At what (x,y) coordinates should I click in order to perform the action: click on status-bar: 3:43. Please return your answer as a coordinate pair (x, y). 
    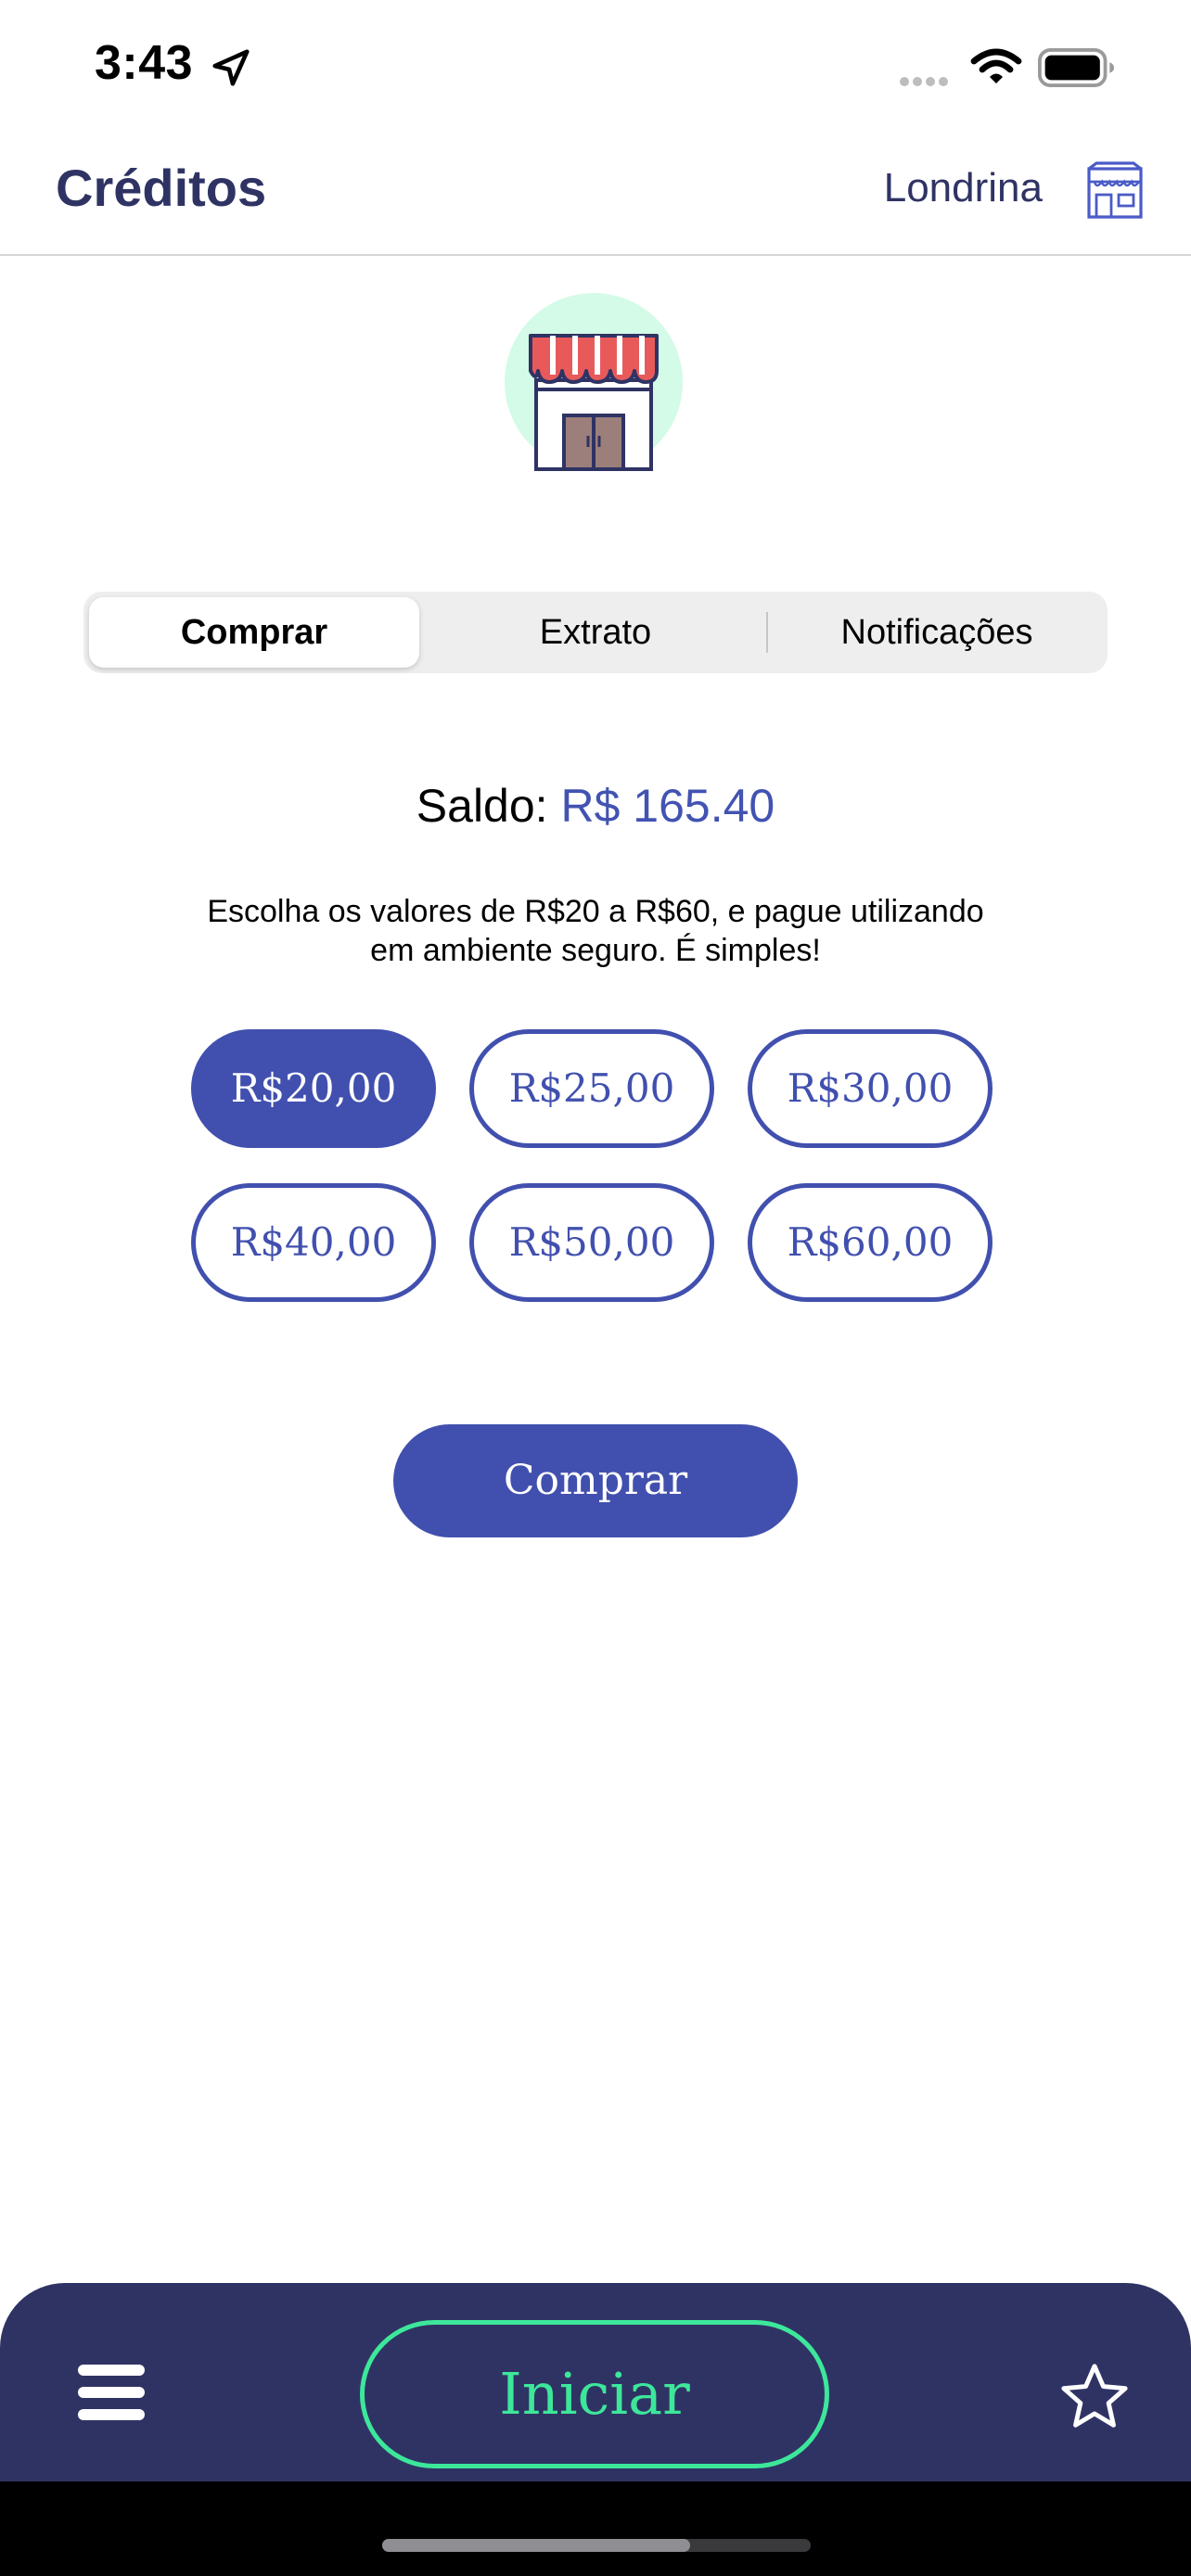
    Looking at the image, I should click on (595, 65).